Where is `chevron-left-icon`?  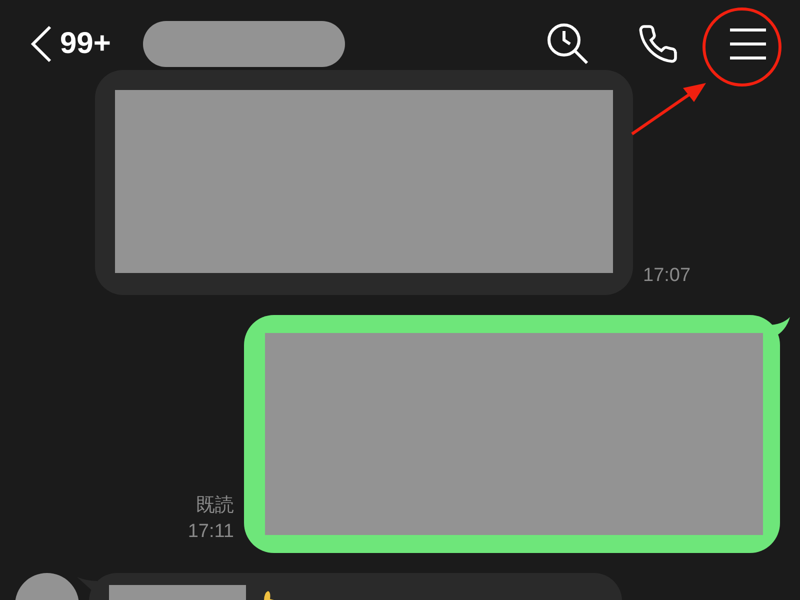 chevron-left-icon is located at coordinates (41, 44).